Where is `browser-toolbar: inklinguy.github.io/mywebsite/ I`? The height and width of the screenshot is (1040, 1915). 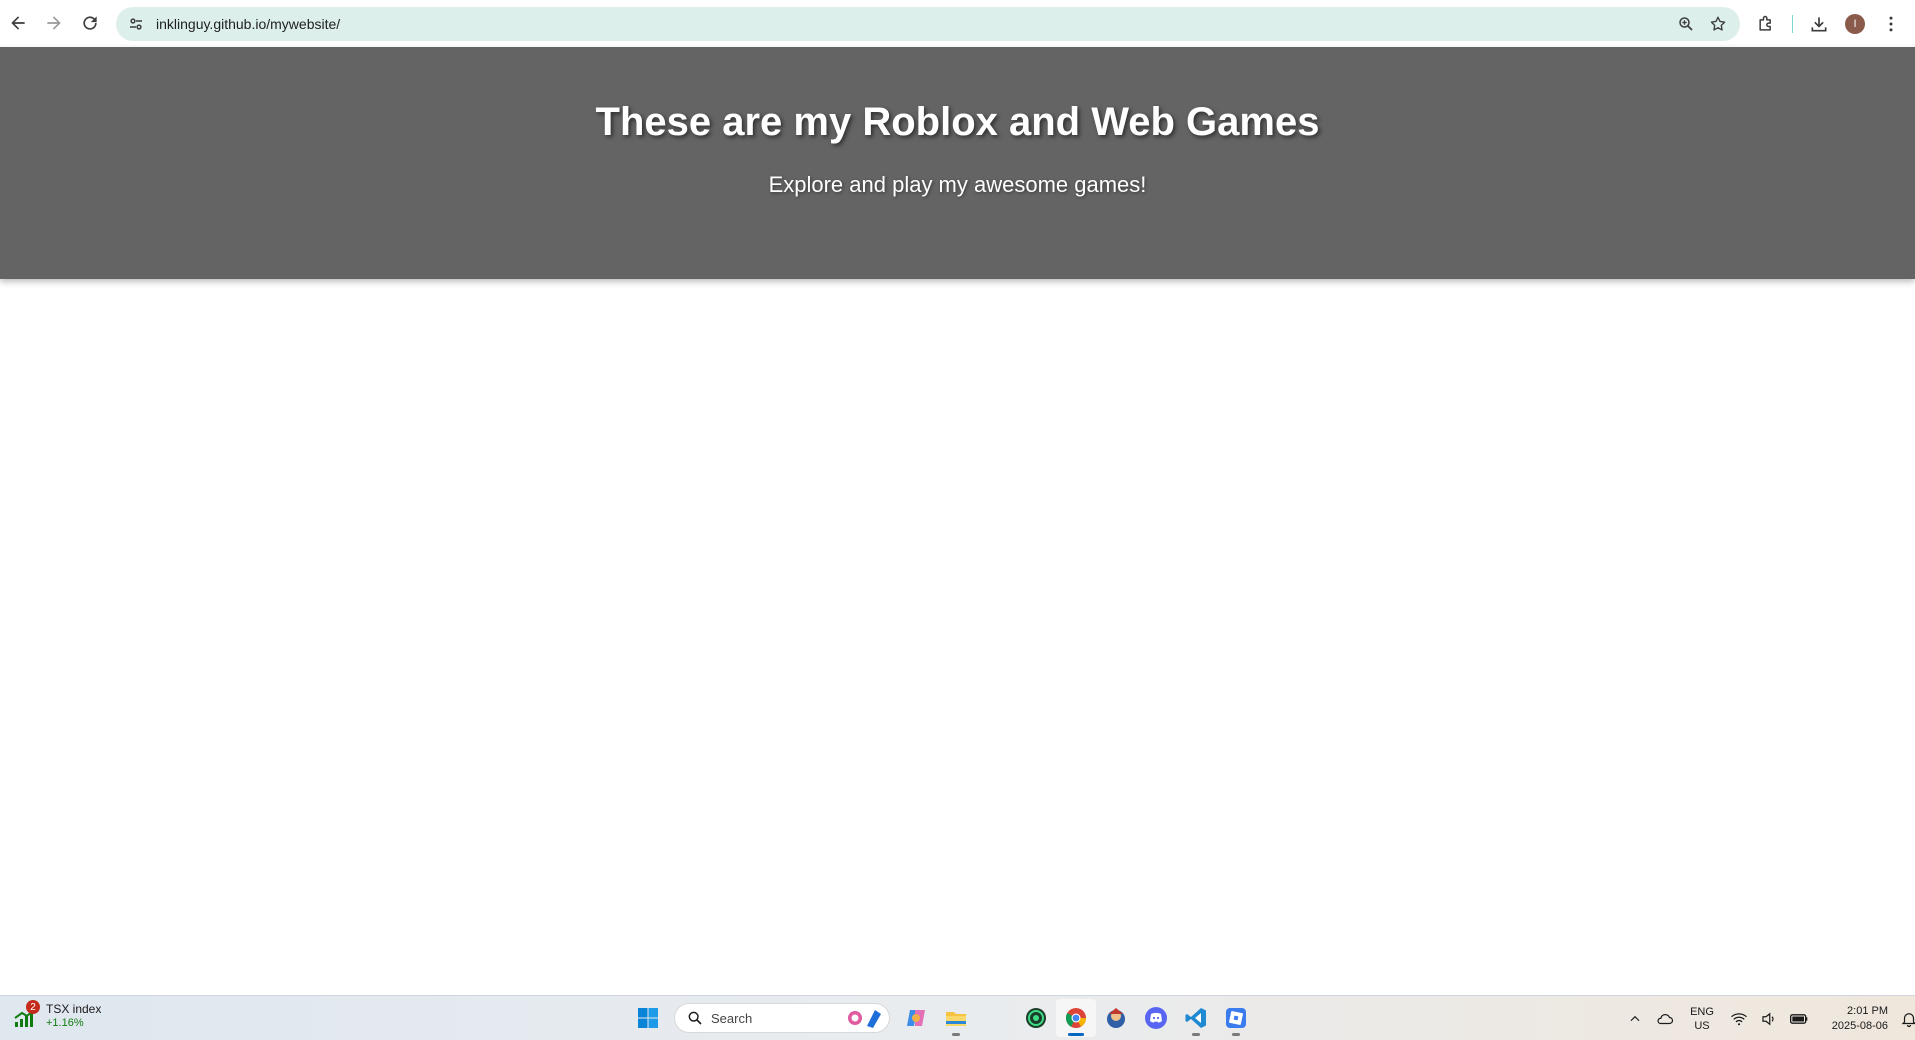 browser-toolbar: inklinguy.github.io/mywebsite/ I is located at coordinates (957, 23).